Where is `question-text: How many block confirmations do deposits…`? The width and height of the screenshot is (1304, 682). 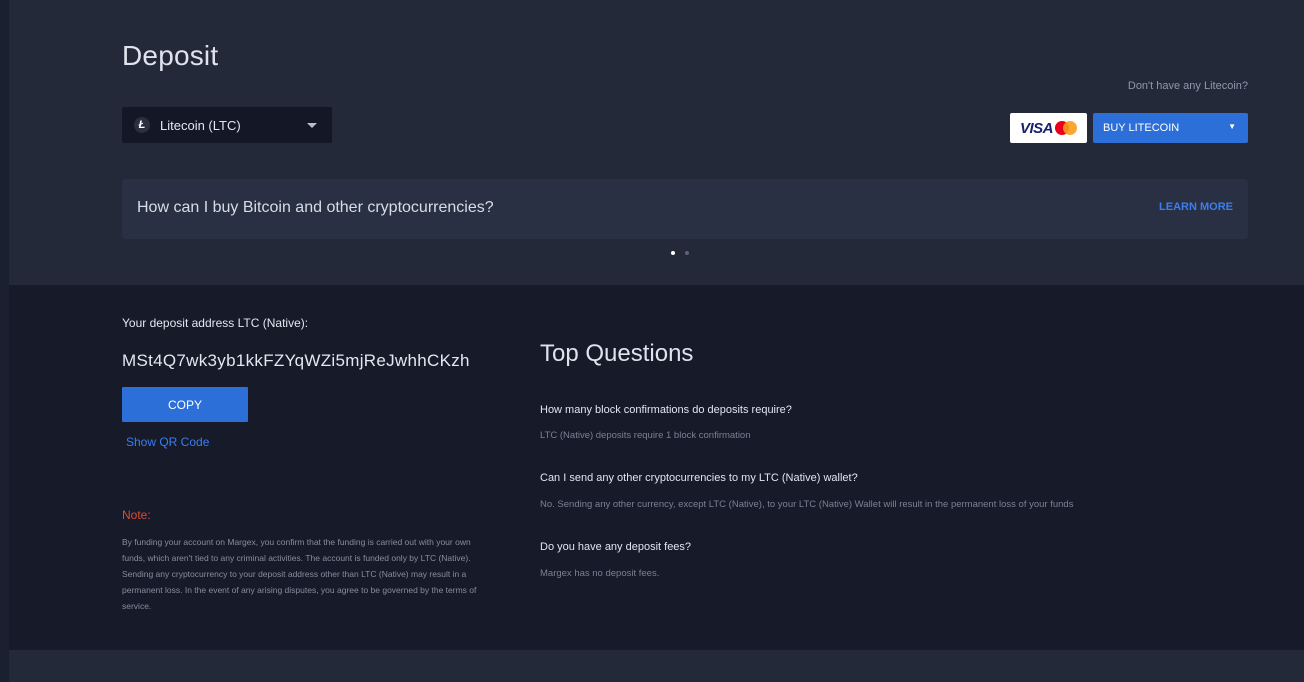
question-text: How many block confirmations do deposits… is located at coordinates (666, 410).